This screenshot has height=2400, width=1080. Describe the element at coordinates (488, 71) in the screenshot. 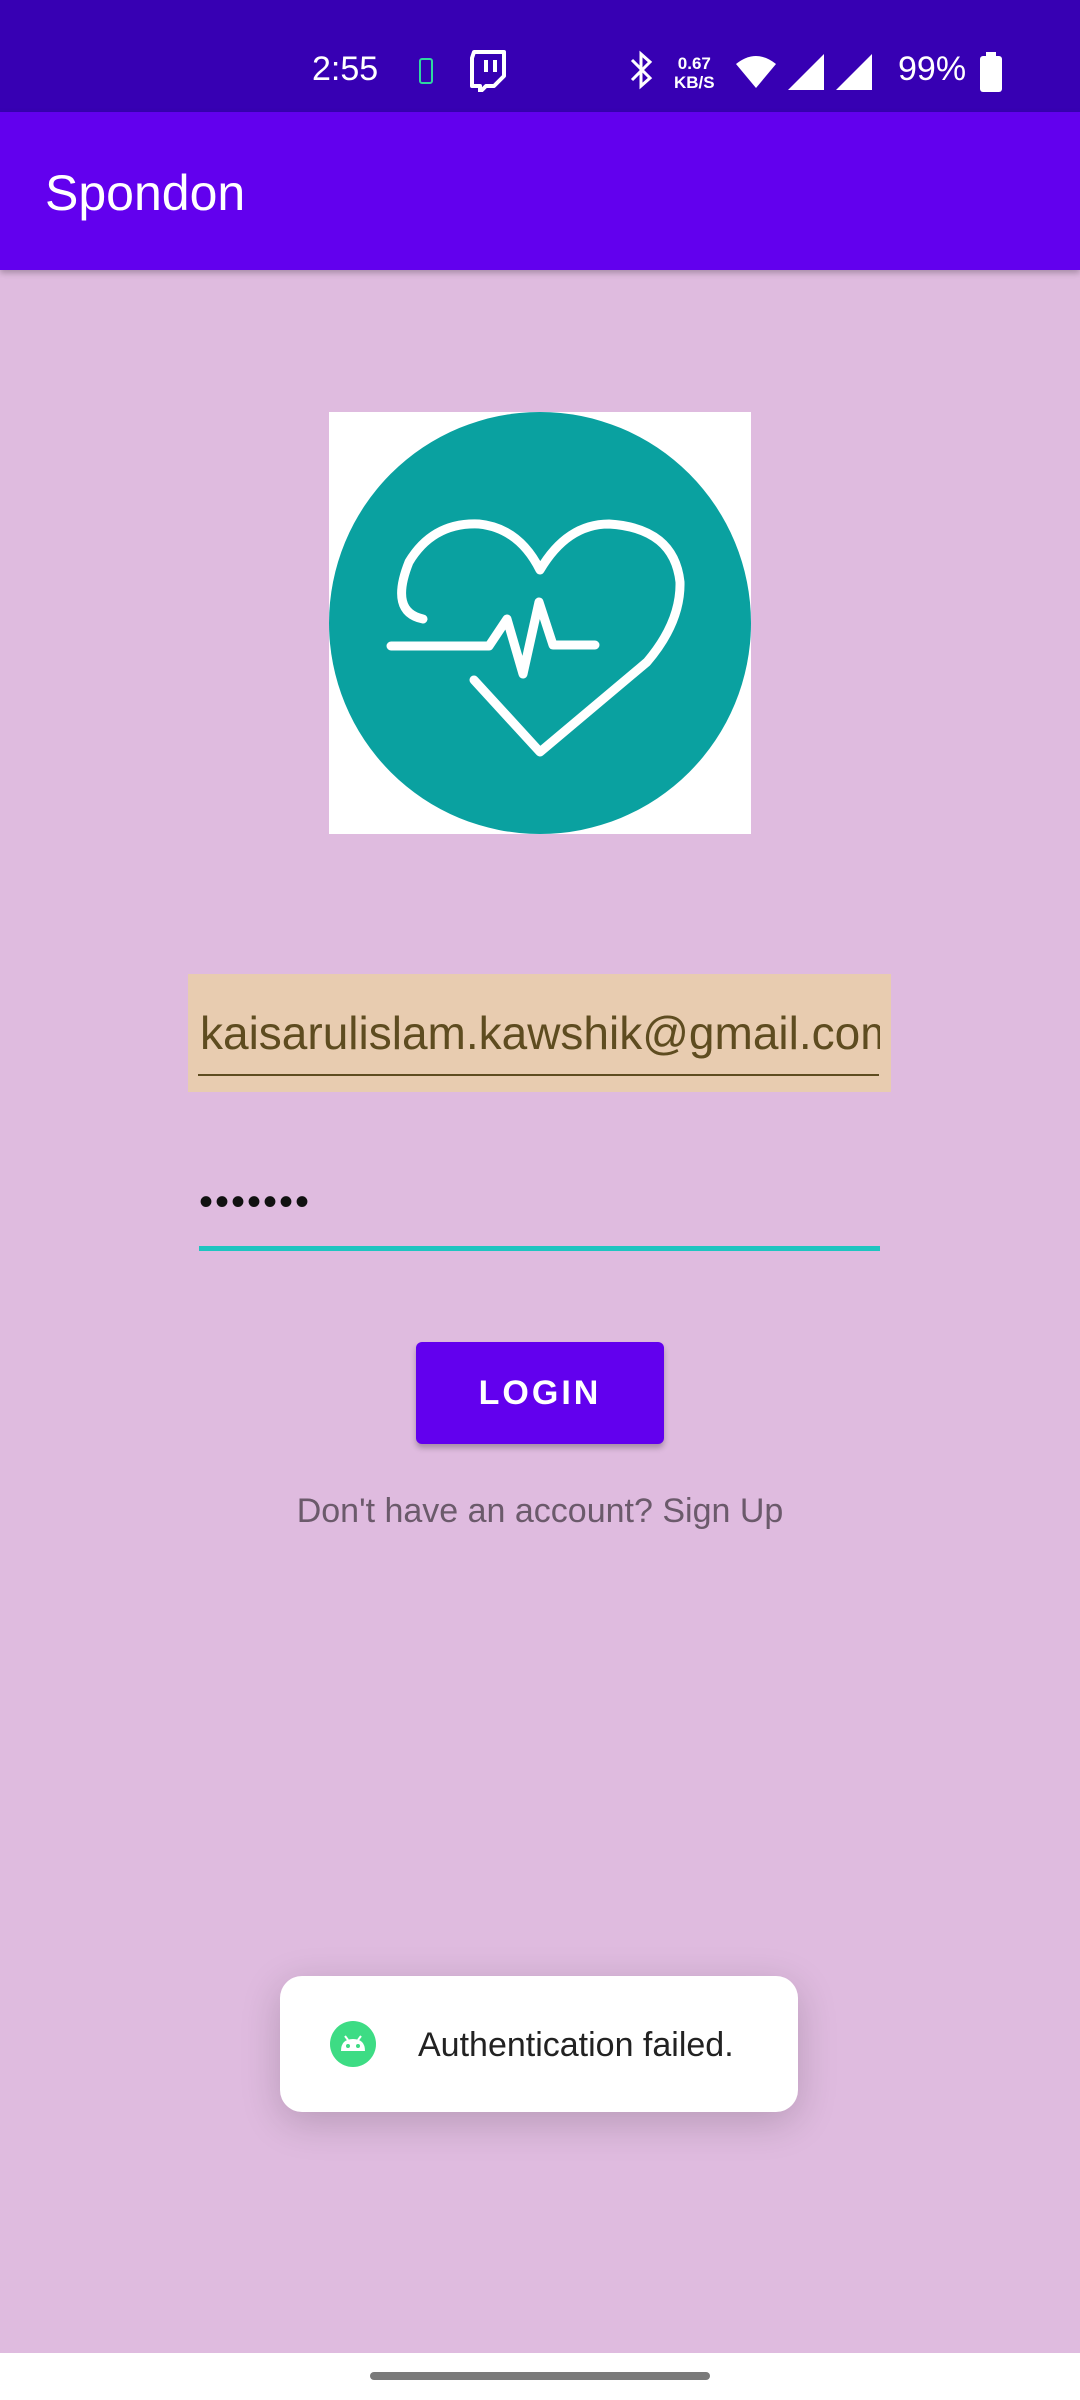

I see `twitch-icon` at that location.